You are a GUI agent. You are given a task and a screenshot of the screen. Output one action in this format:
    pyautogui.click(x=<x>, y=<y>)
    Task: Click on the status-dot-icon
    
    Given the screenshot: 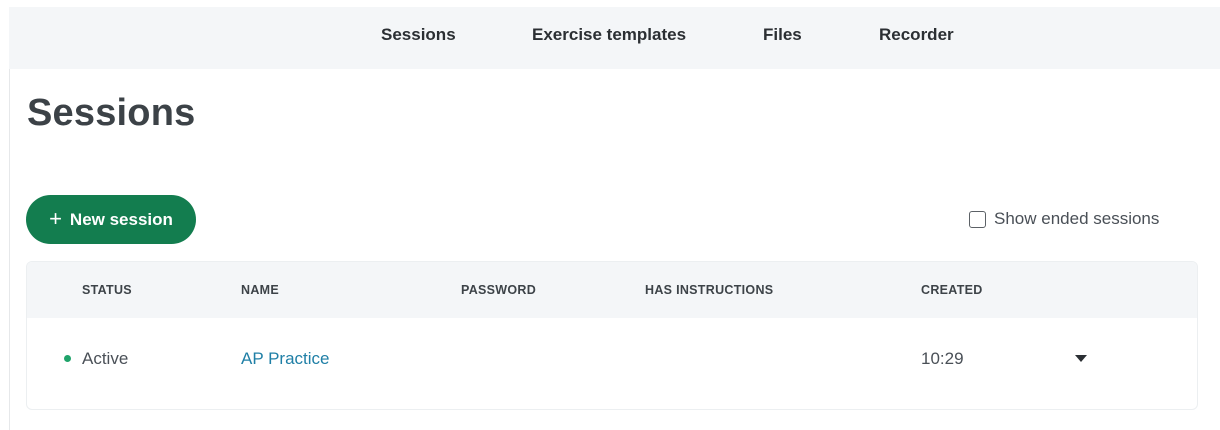 What is the action you would take?
    pyautogui.click(x=67, y=358)
    